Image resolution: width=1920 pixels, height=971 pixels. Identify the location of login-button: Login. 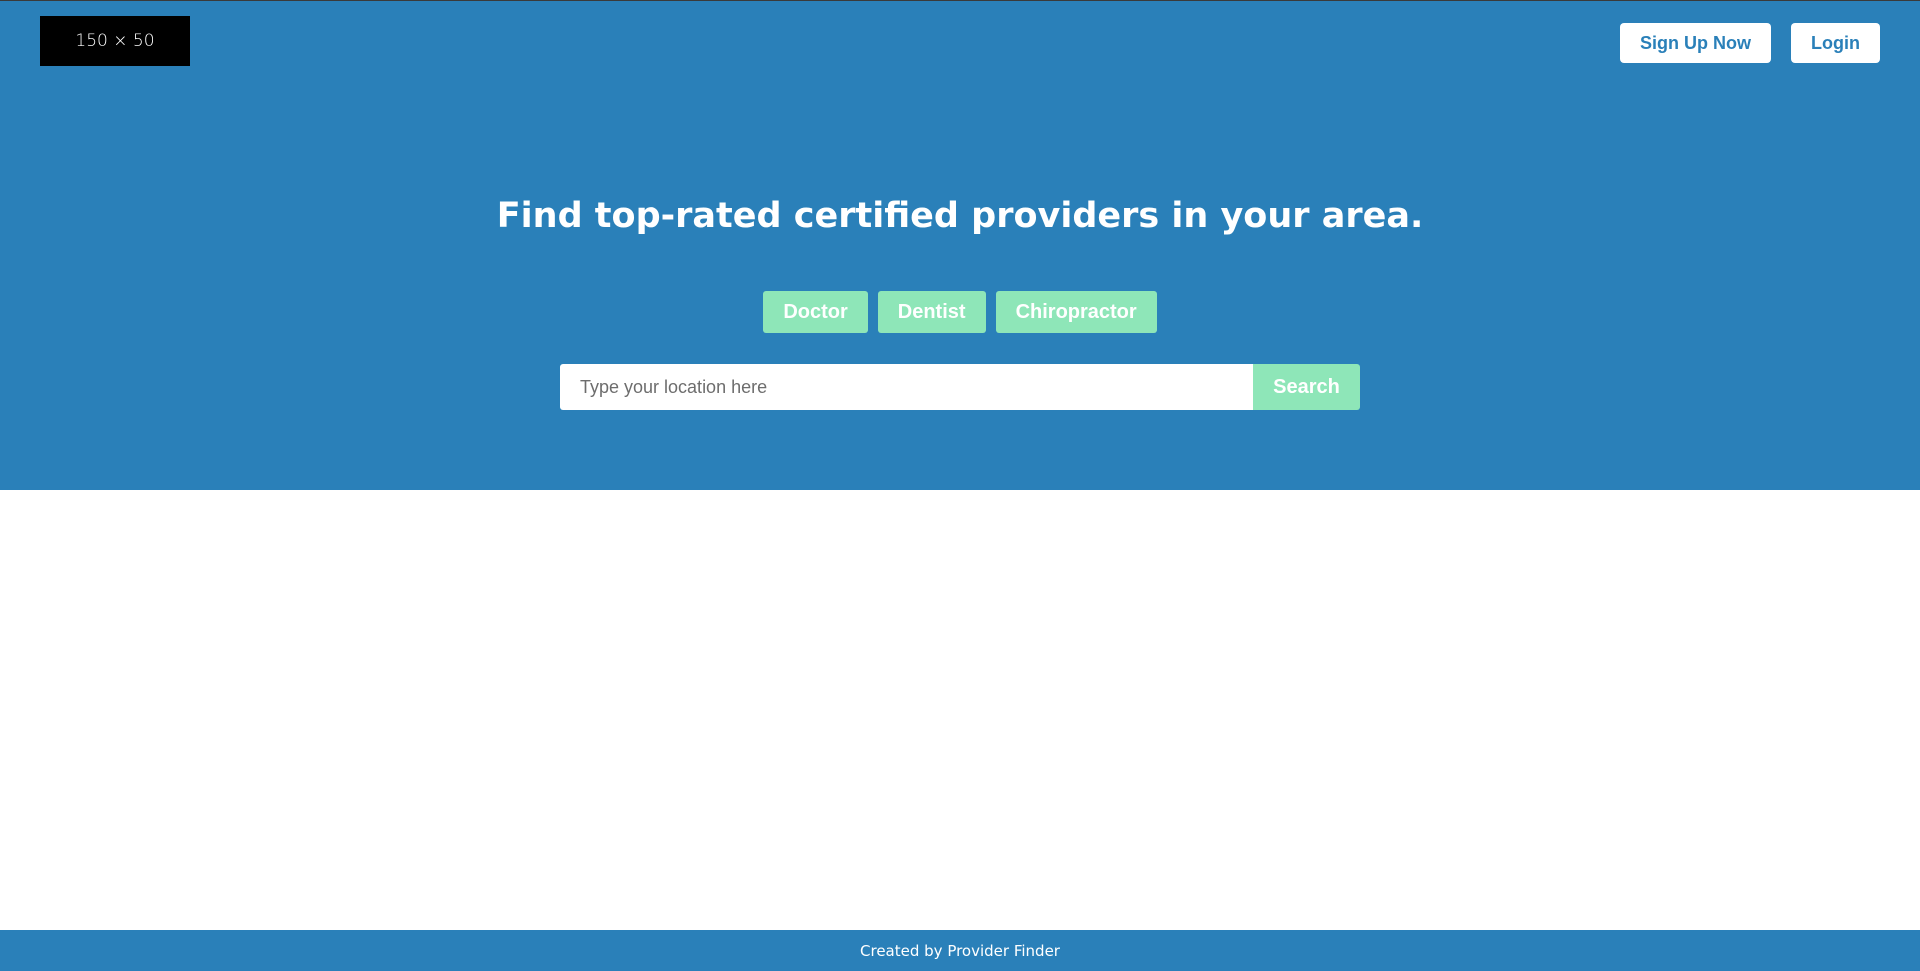
(1835, 43).